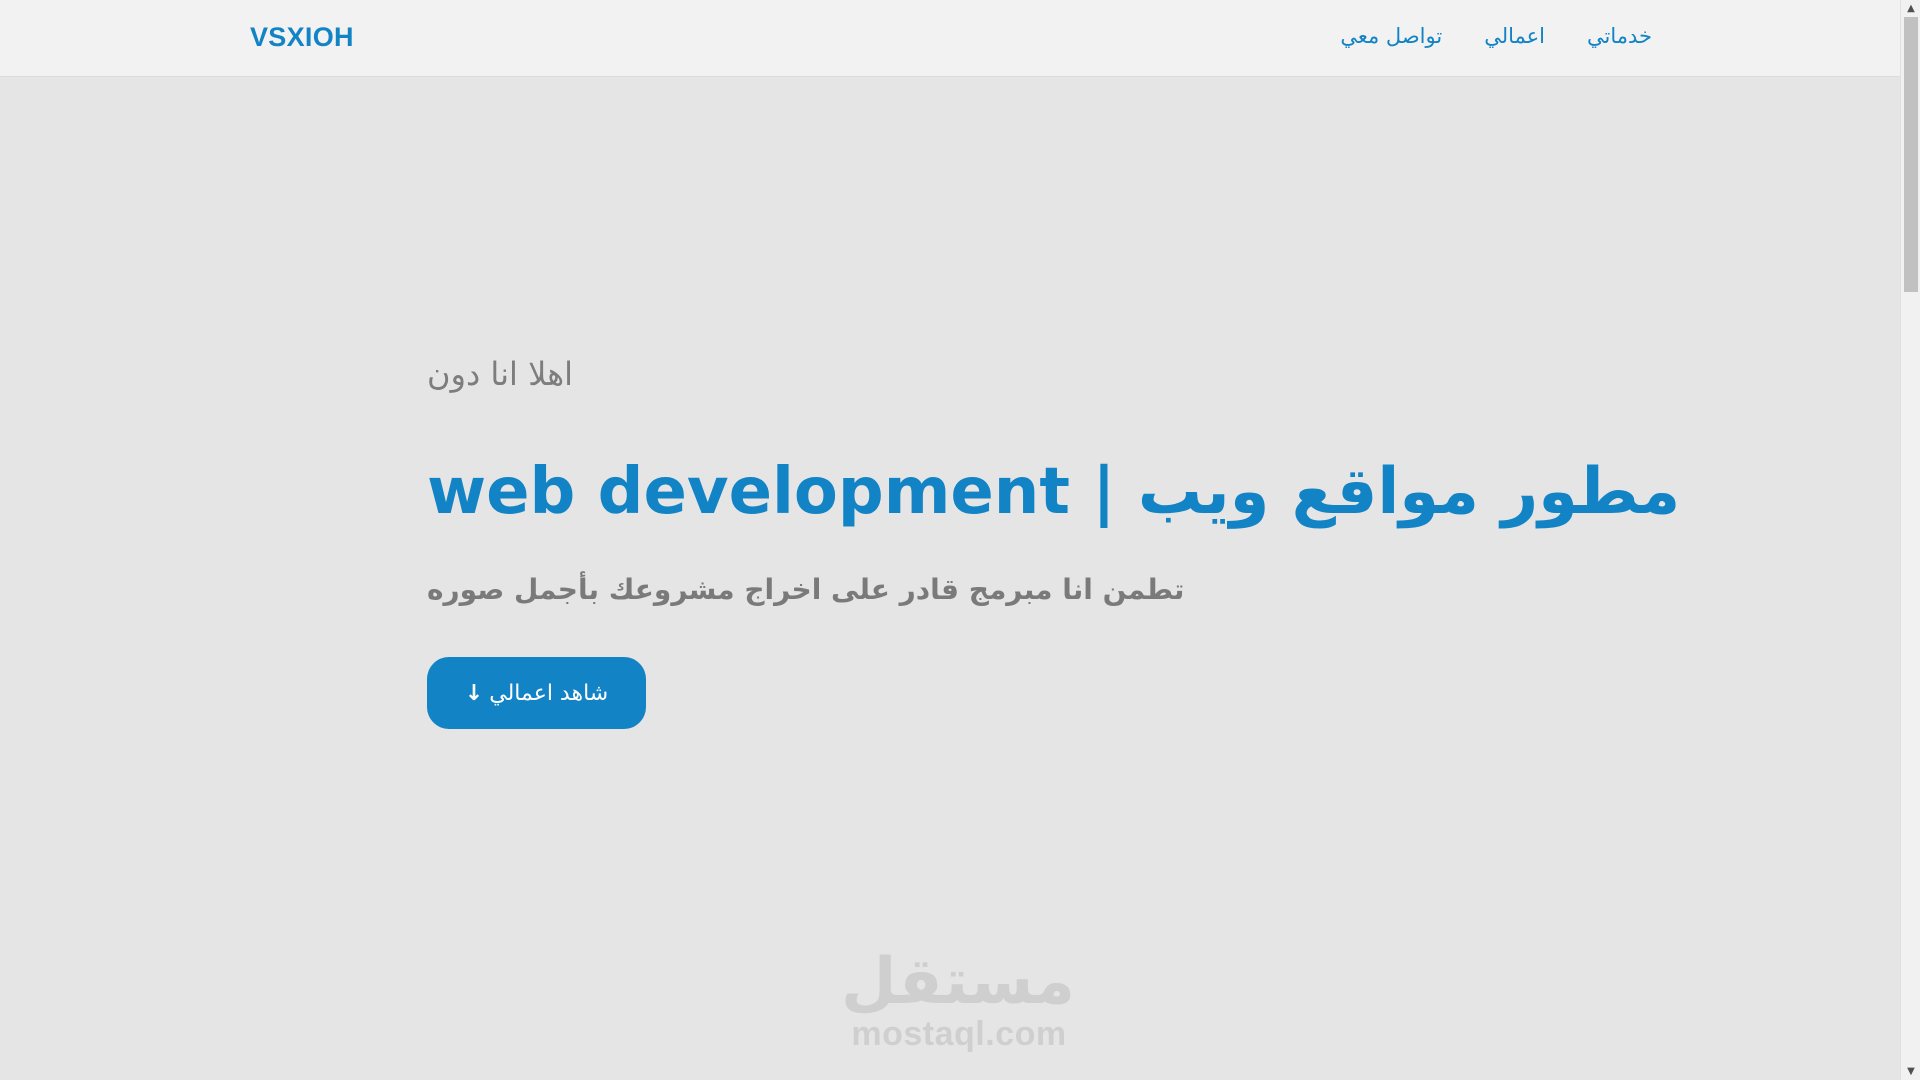 Image resolution: width=1920 pixels, height=1080 pixels. What do you see at coordinates (1910, 540) in the screenshot?
I see `vertical-scrollbar: ▲ ▼` at bounding box center [1910, 540].